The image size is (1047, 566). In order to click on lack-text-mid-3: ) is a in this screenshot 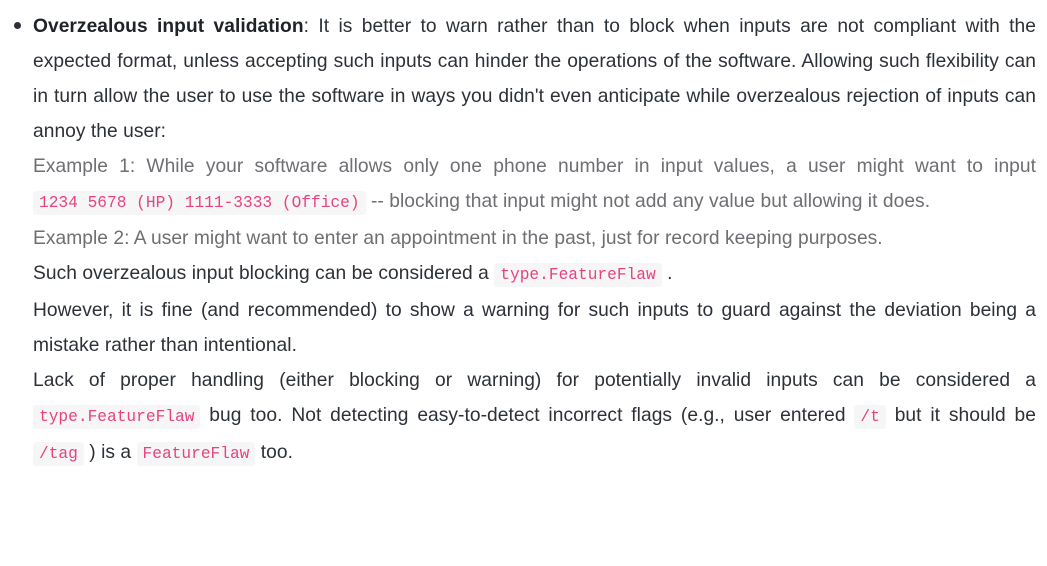, I will do `click(110, 452)`.